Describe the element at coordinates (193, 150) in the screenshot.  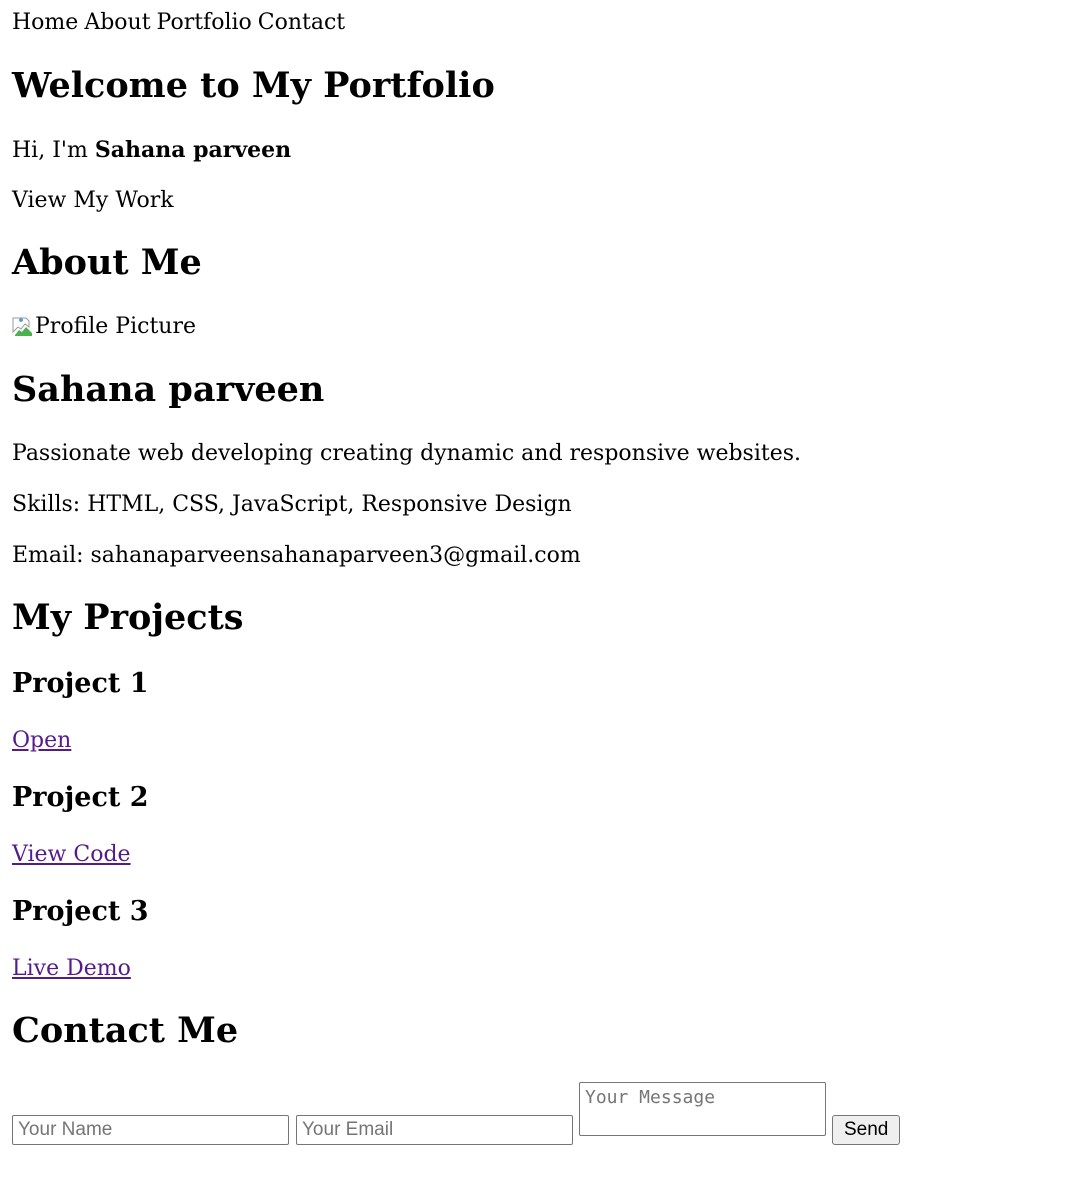
I see `hero-name: Sahana parveen` at that location.